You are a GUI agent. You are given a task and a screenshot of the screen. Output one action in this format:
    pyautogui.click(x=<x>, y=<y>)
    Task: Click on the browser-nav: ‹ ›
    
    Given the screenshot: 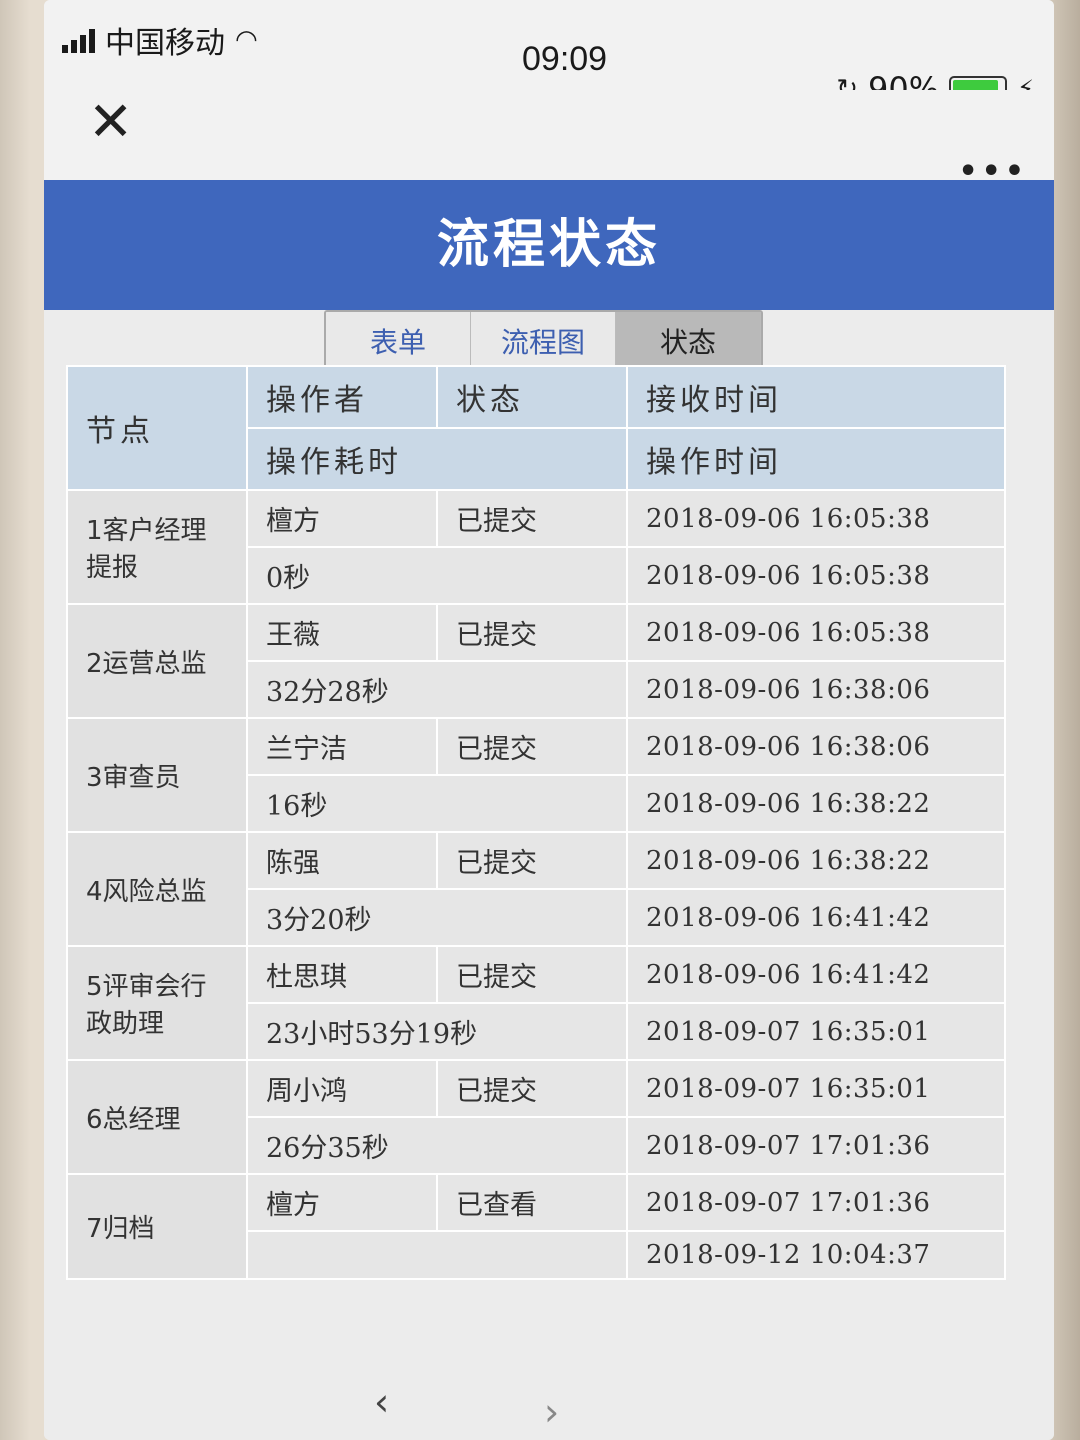 What is the action you would take?
    pyautogui.click(x=549, y=1402)
    